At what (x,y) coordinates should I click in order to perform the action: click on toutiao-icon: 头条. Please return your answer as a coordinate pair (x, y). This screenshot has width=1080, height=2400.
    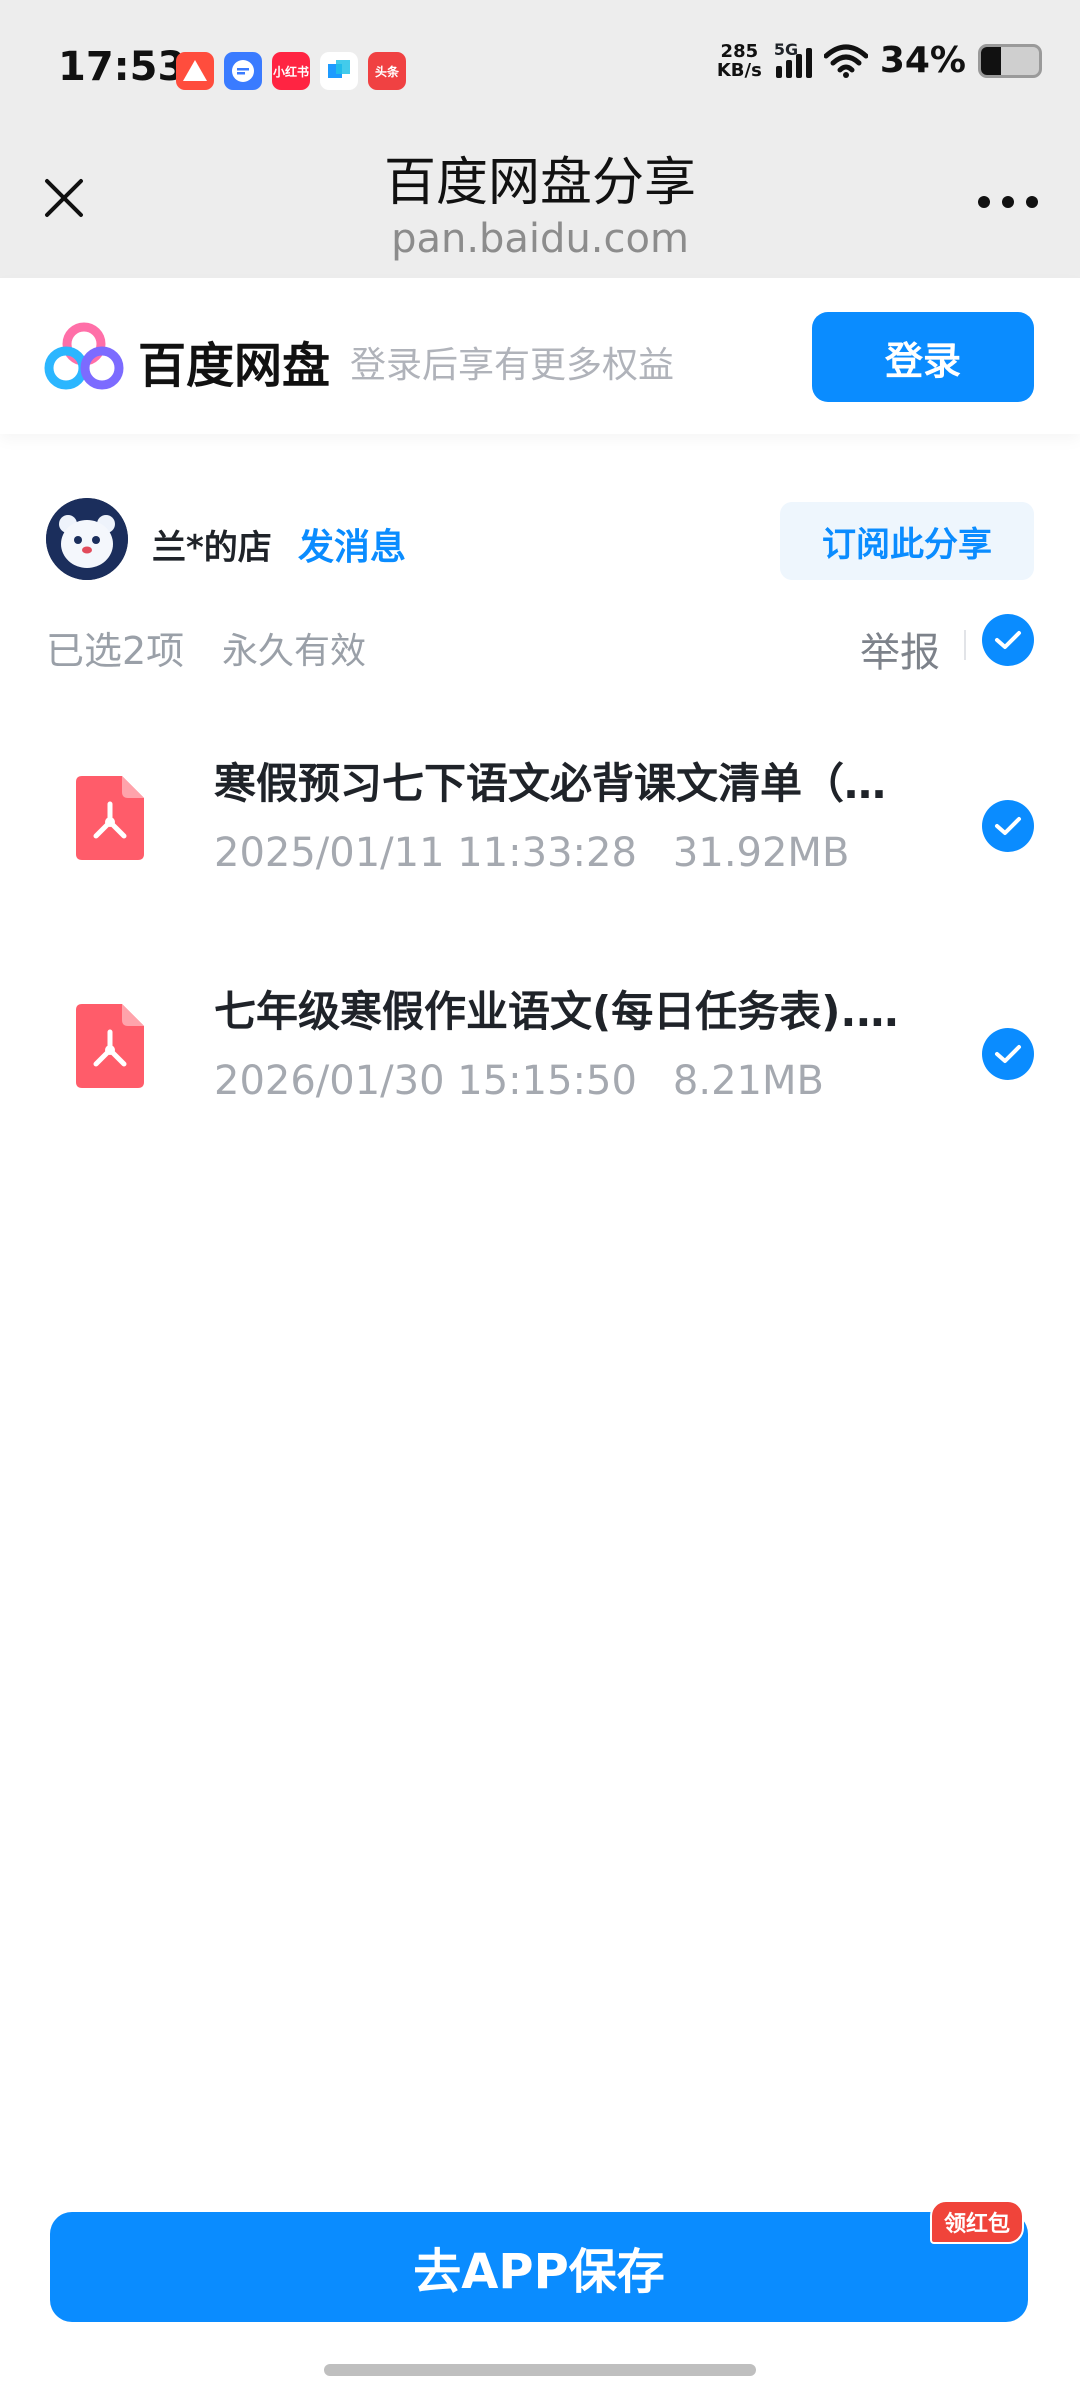
    Looking at the image, I should click on (387, 71).